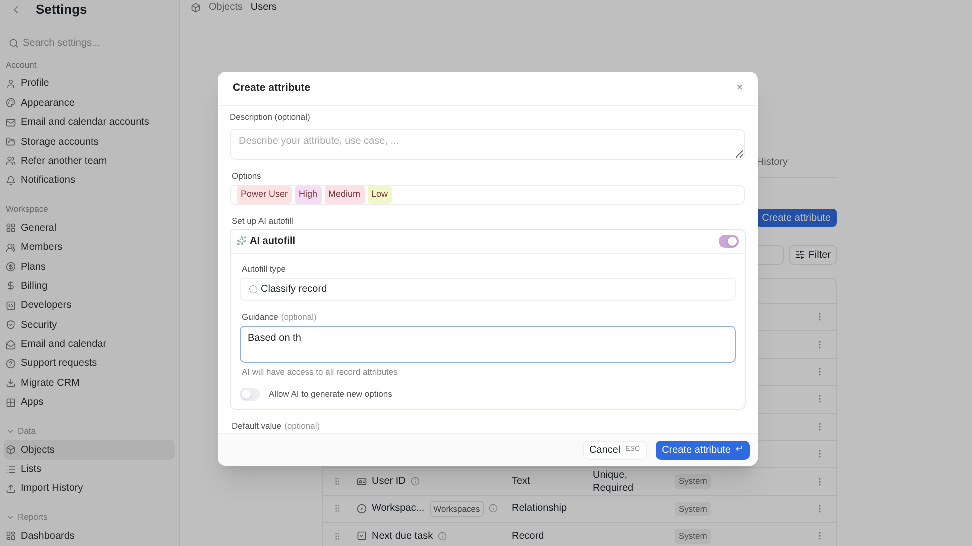  What do you see at coordinates (380, 195) in the screenshot?
I see `option-tag: Low` at bounding box center [380, 195].